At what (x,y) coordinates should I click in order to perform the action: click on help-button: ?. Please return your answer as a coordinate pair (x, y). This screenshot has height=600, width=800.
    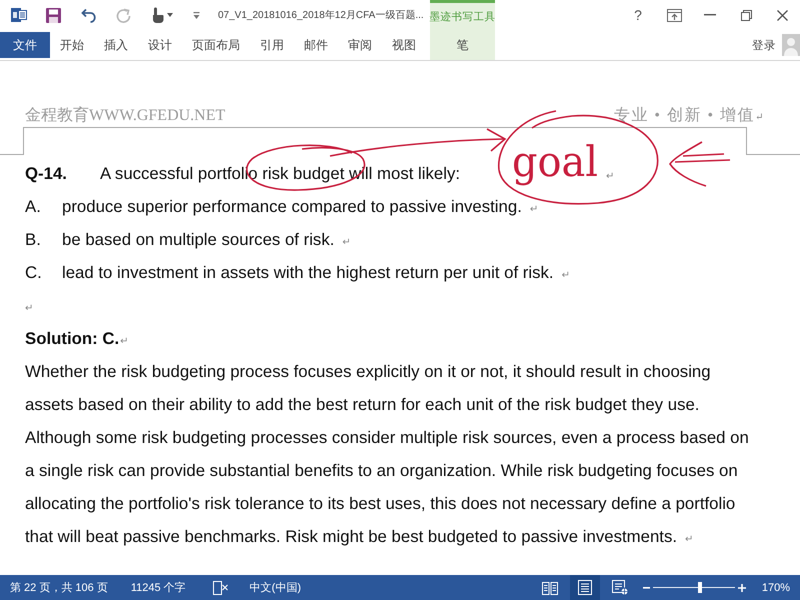
    Looking at the image, I should click on (638, 15).